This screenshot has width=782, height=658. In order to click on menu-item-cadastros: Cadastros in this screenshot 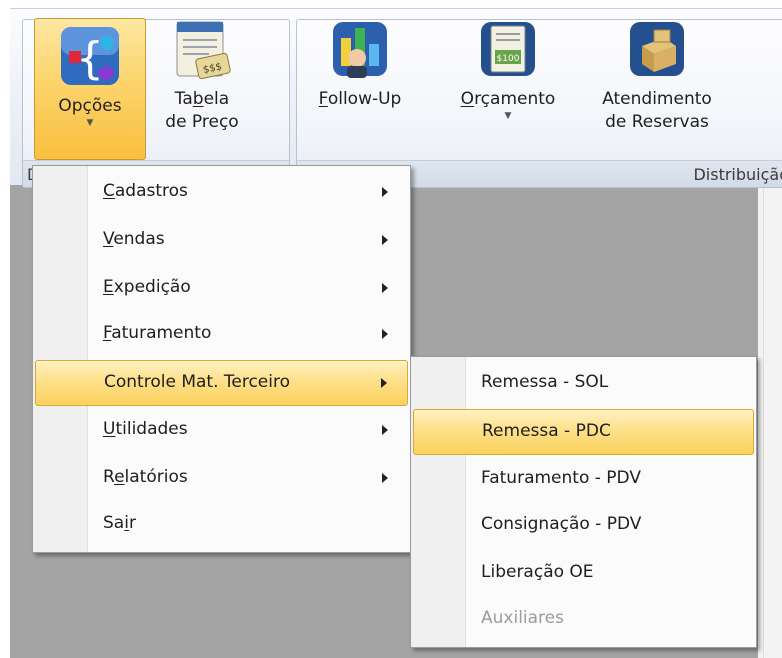, I will do `click(221, 192)`.